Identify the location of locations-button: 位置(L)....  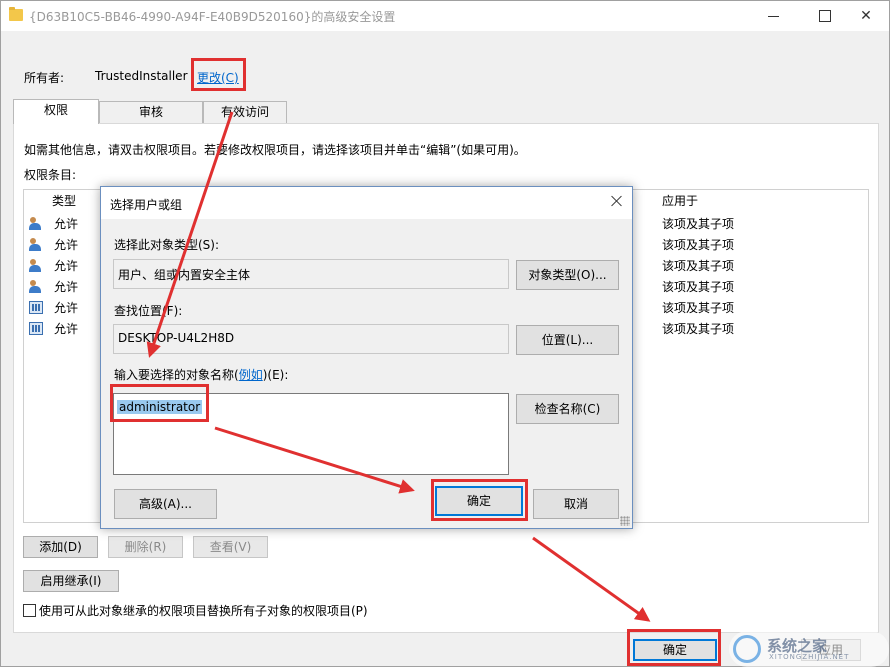
(567, 340).